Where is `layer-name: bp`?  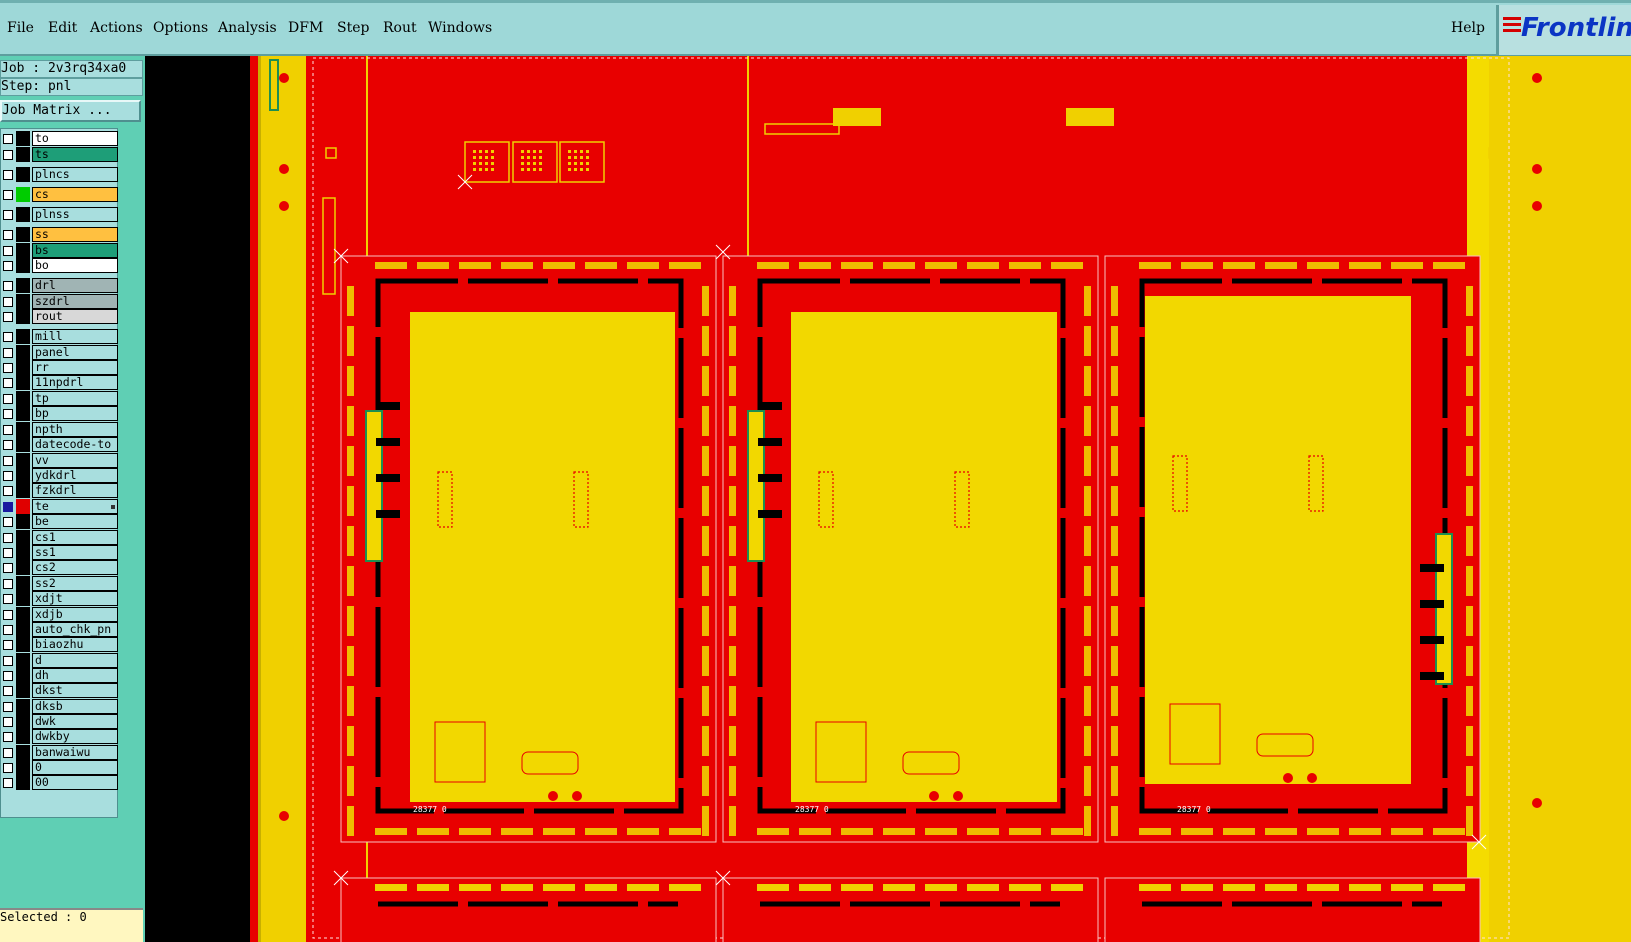 layer-name: bp is located at coordinates (75, 413).